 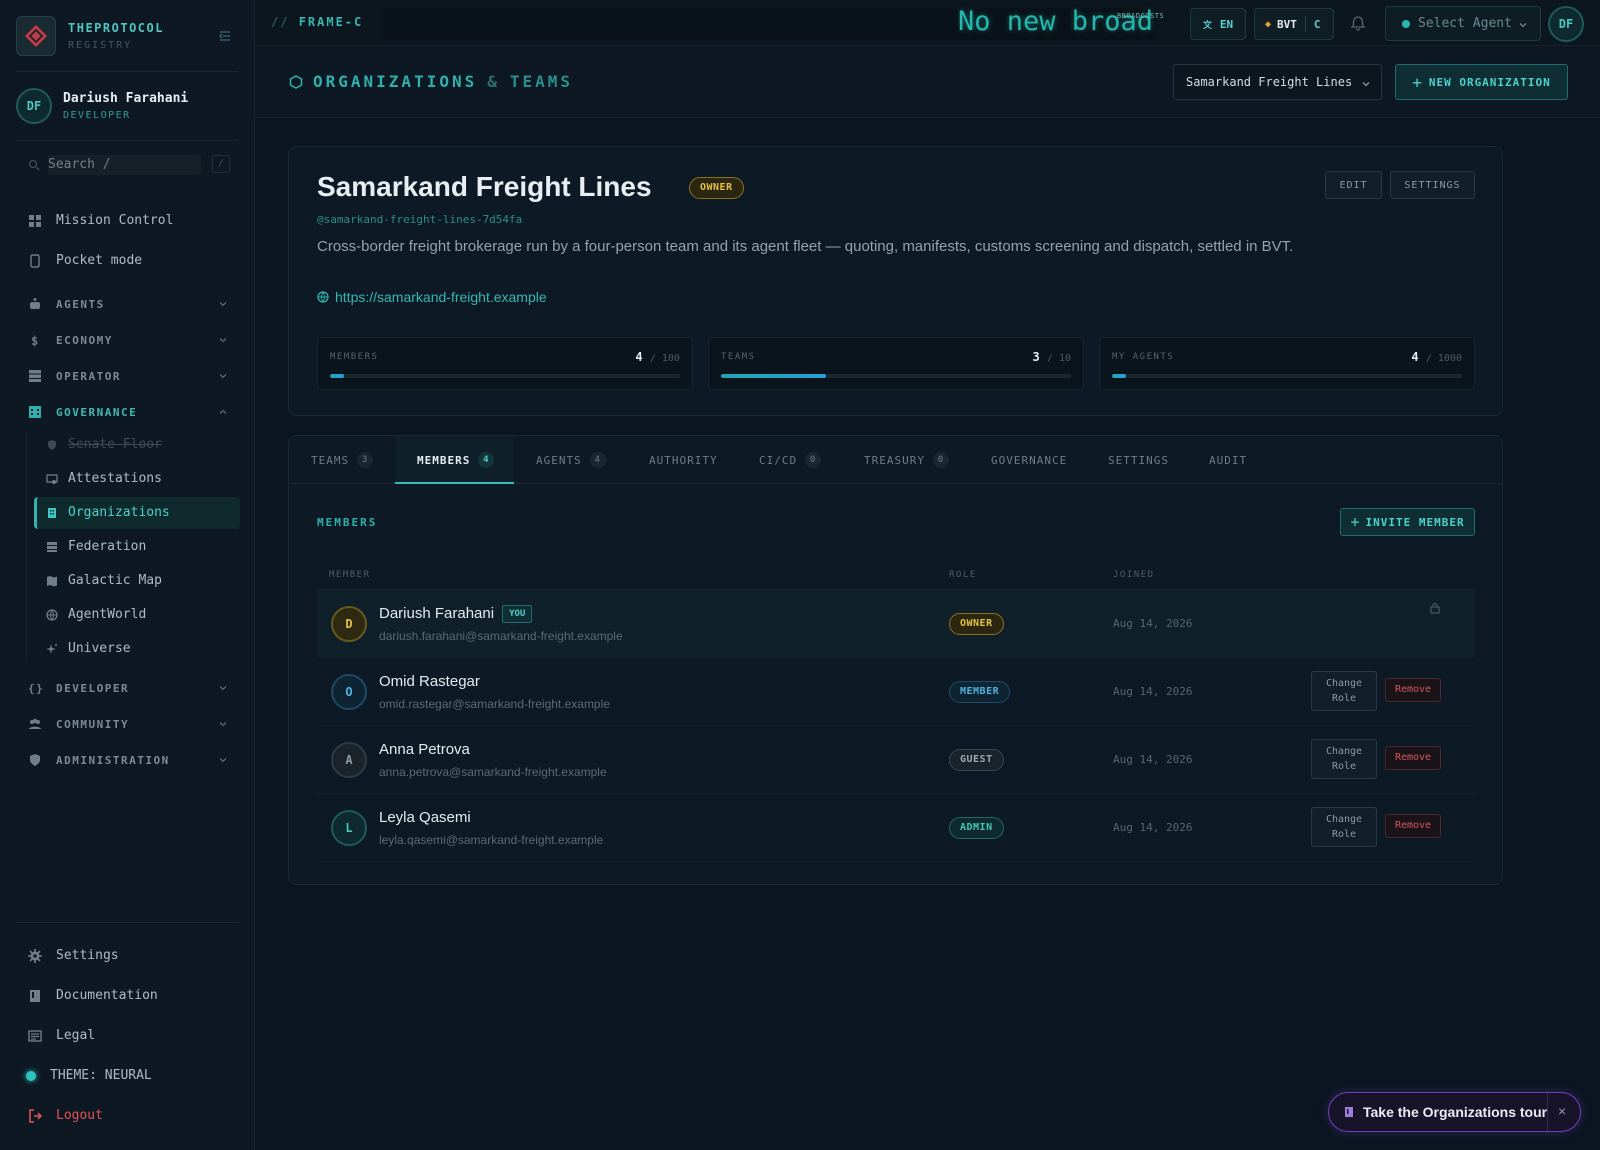 I want to click on sidebar-item-settings: Settings, so click(x=73, y=955).